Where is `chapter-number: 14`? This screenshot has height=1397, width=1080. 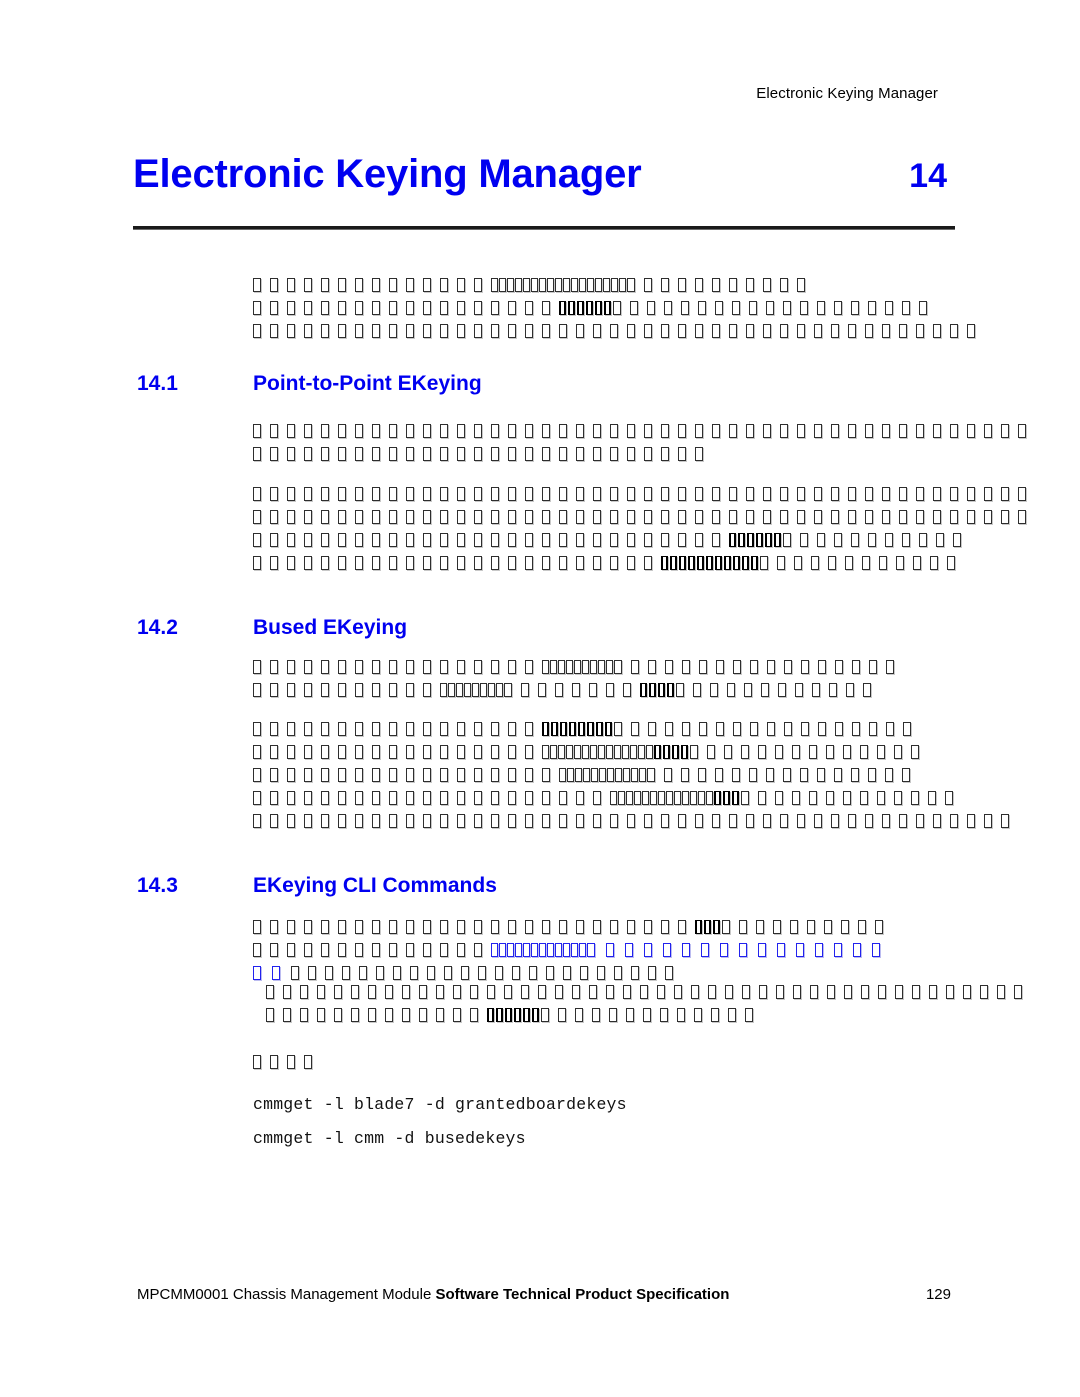
chapter-number: 14 is located at coordinates (928, 176).